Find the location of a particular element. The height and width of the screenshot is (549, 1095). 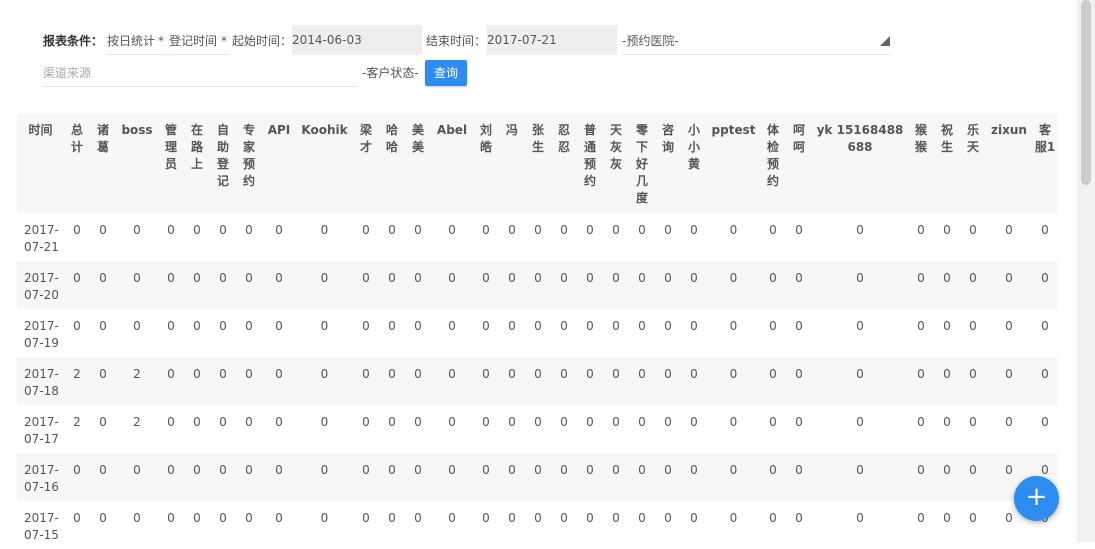

add-fab-button: + is located at coordinates (1036, 498).